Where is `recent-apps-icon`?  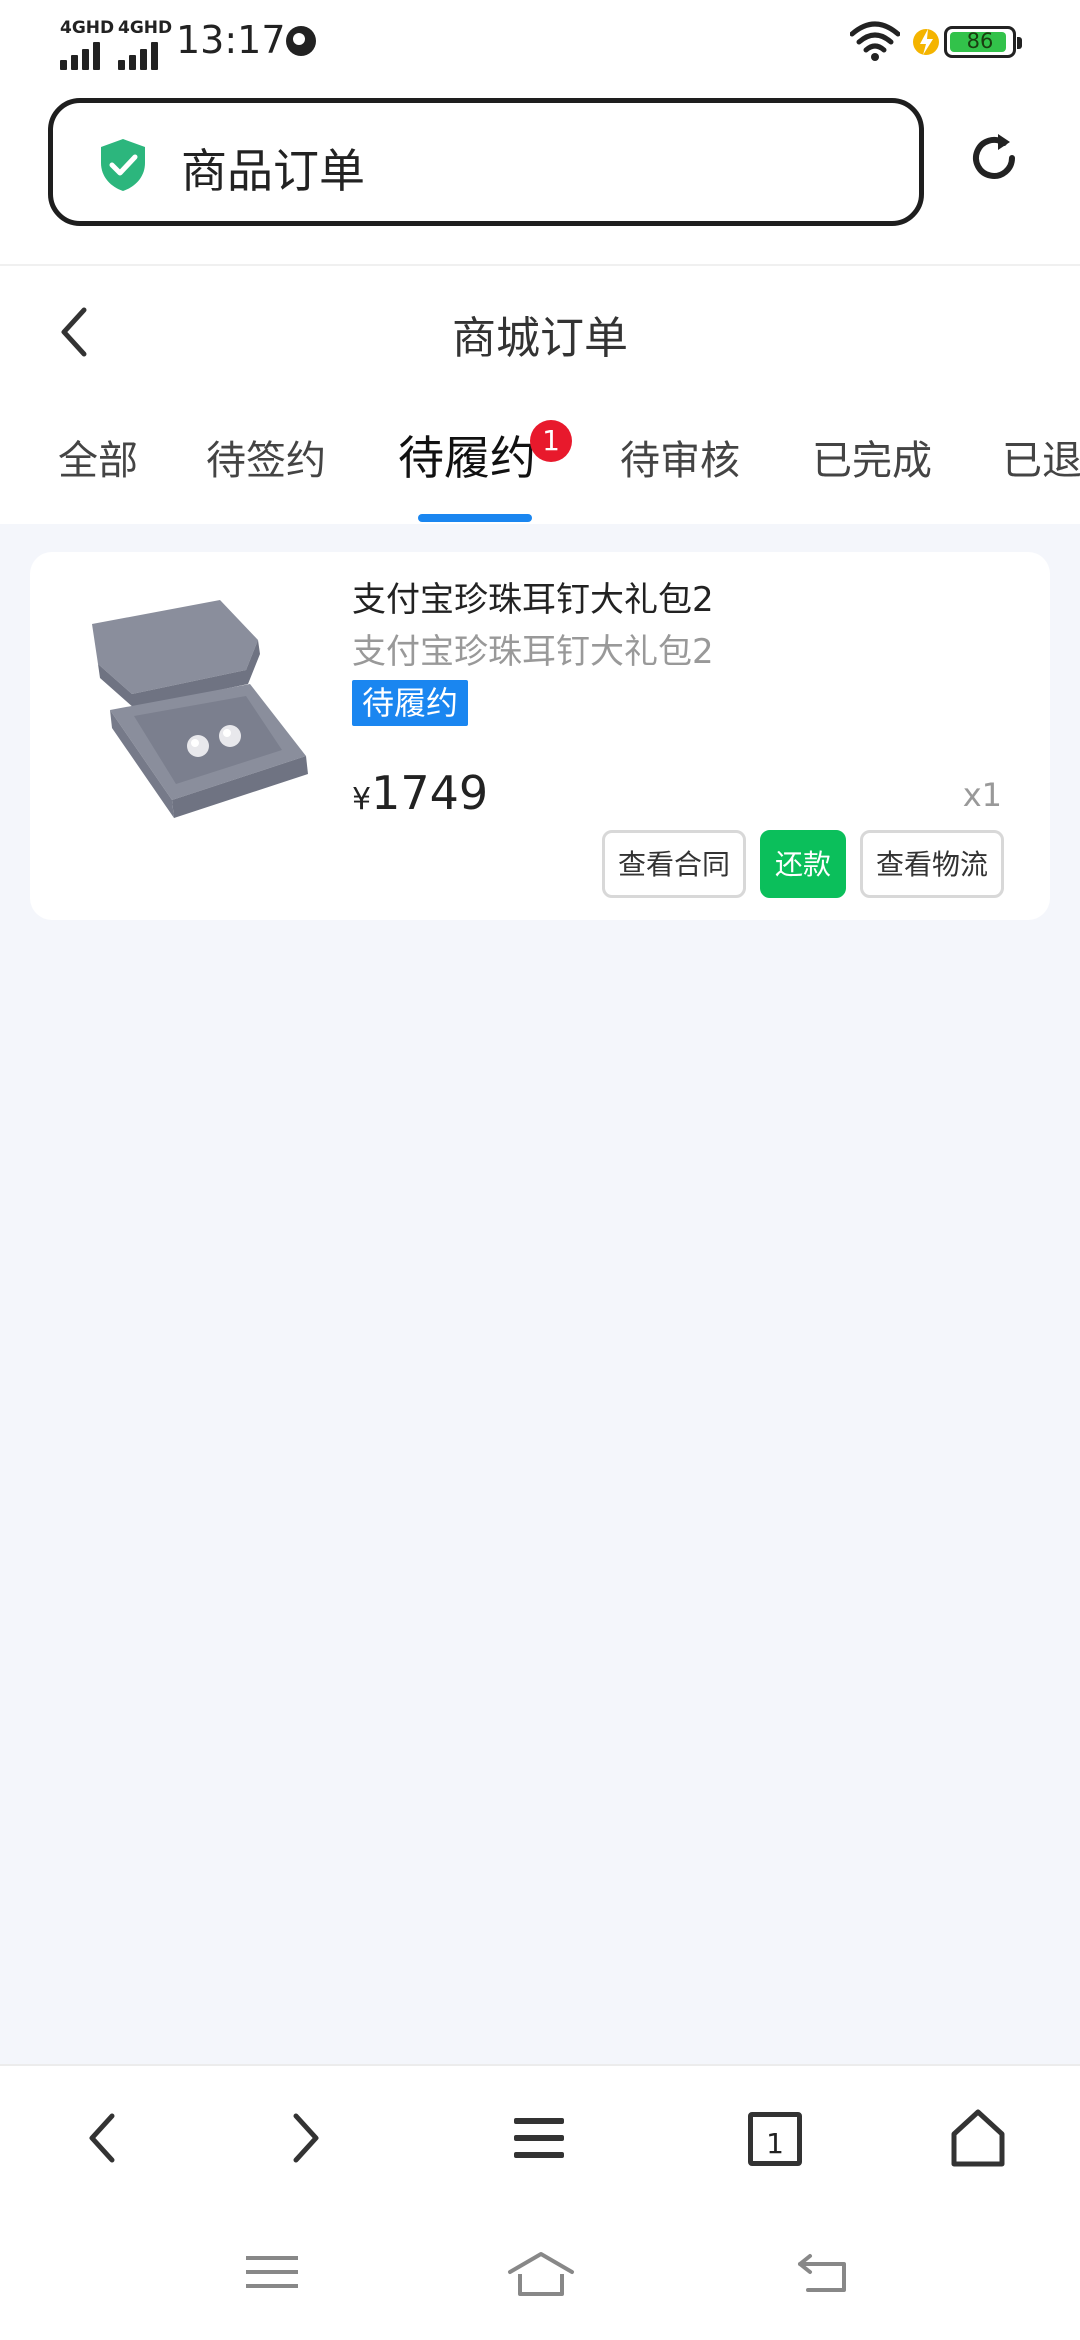 recent-apps-icon is located at coordinates (272, 2272).